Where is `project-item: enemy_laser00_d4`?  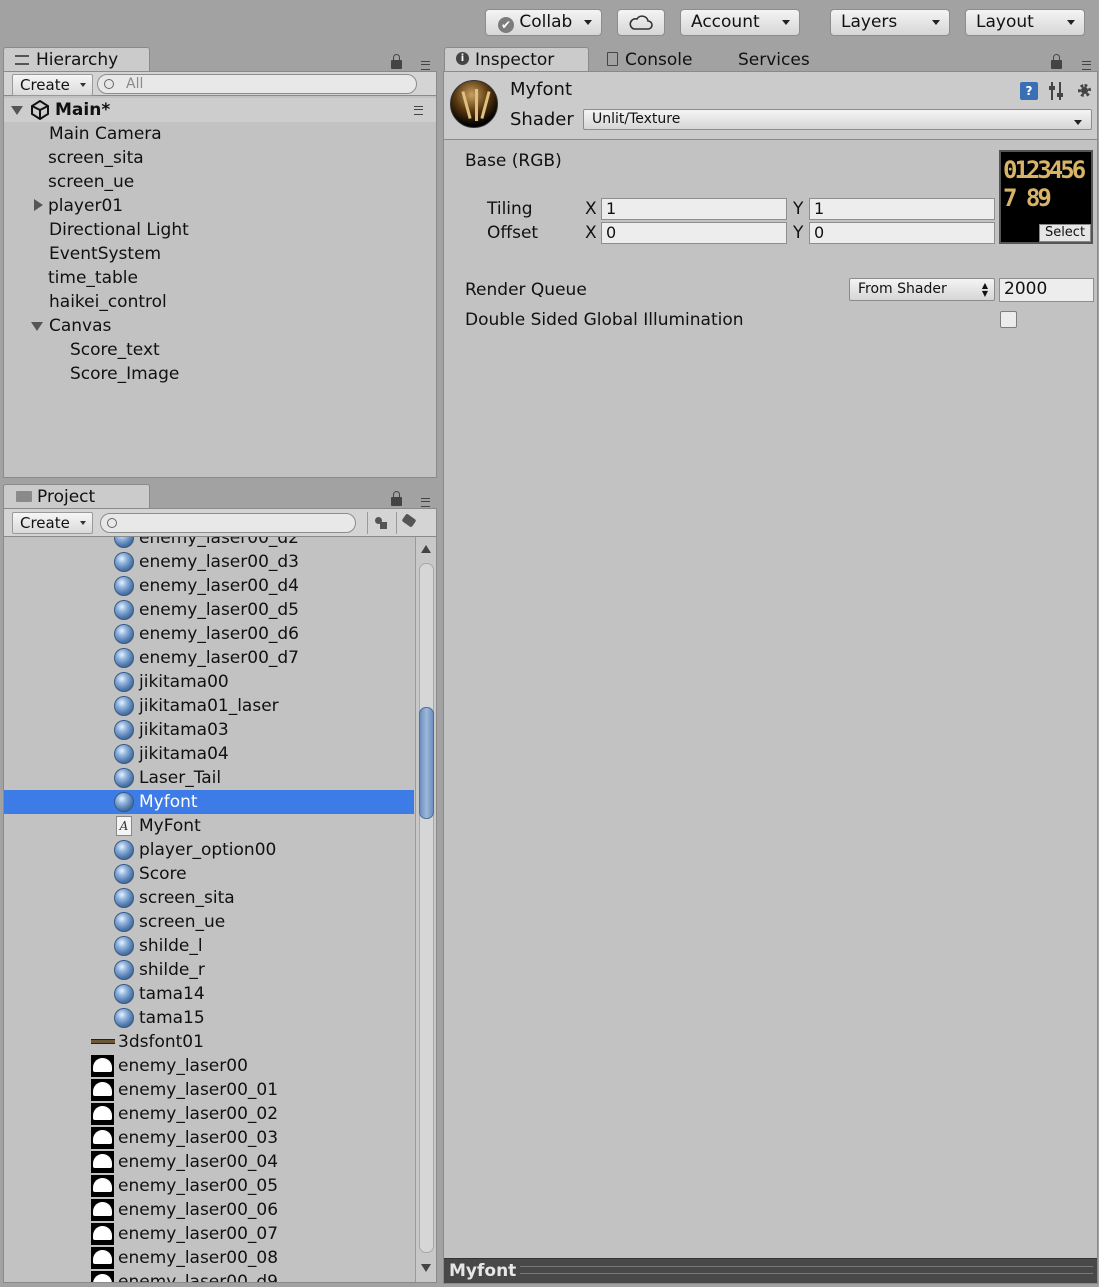
project-item: enemy_laser00_d4 is located at coordinates (209, 586).